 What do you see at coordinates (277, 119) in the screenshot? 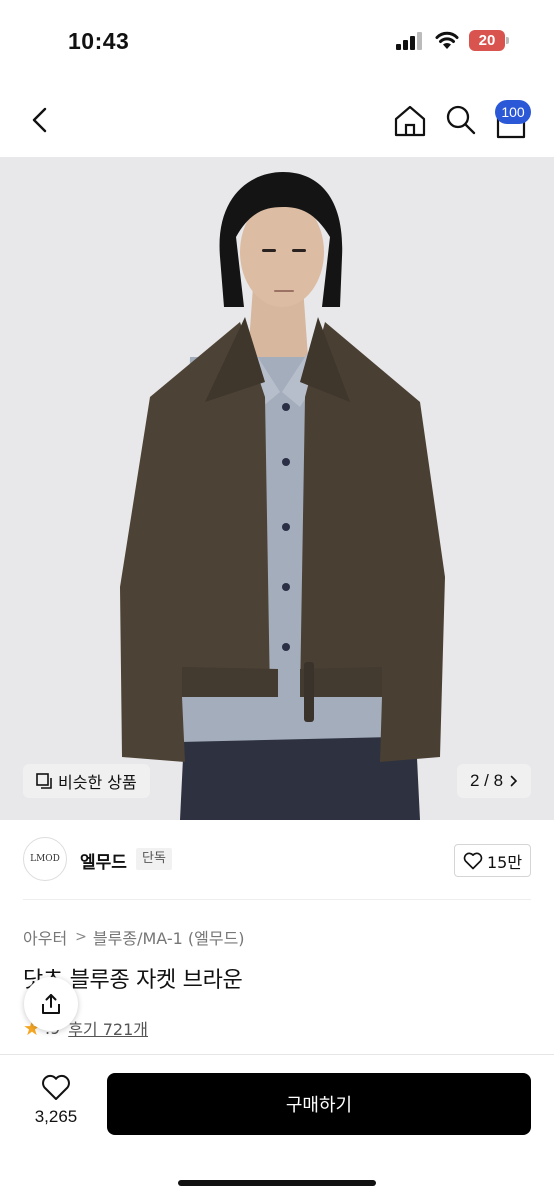
I see `nav-bar` at bounding box center [277, 119].